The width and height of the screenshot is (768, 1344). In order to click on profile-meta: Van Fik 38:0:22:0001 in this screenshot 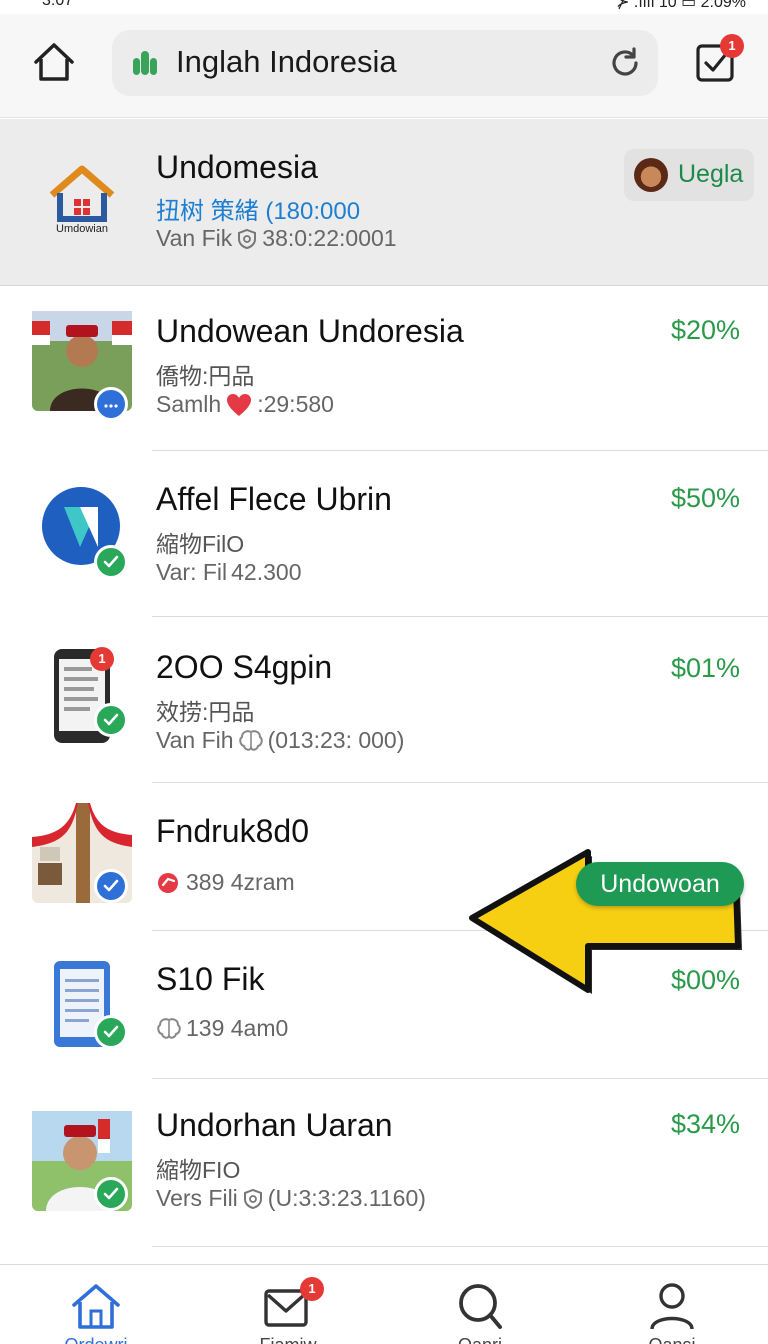, I will do `click(276, 238)`.